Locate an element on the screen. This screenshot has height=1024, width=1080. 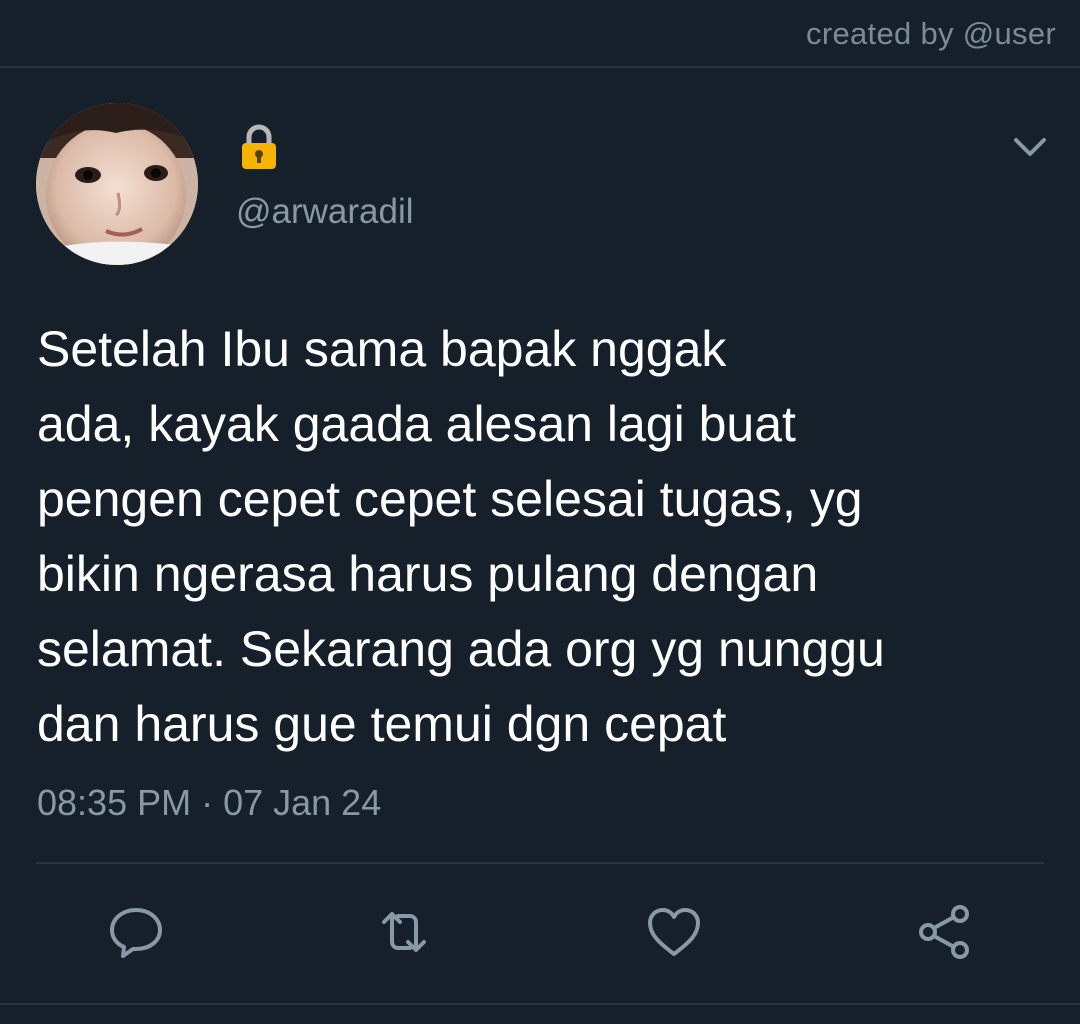
reply-icon is located at coordinates (136, 932).